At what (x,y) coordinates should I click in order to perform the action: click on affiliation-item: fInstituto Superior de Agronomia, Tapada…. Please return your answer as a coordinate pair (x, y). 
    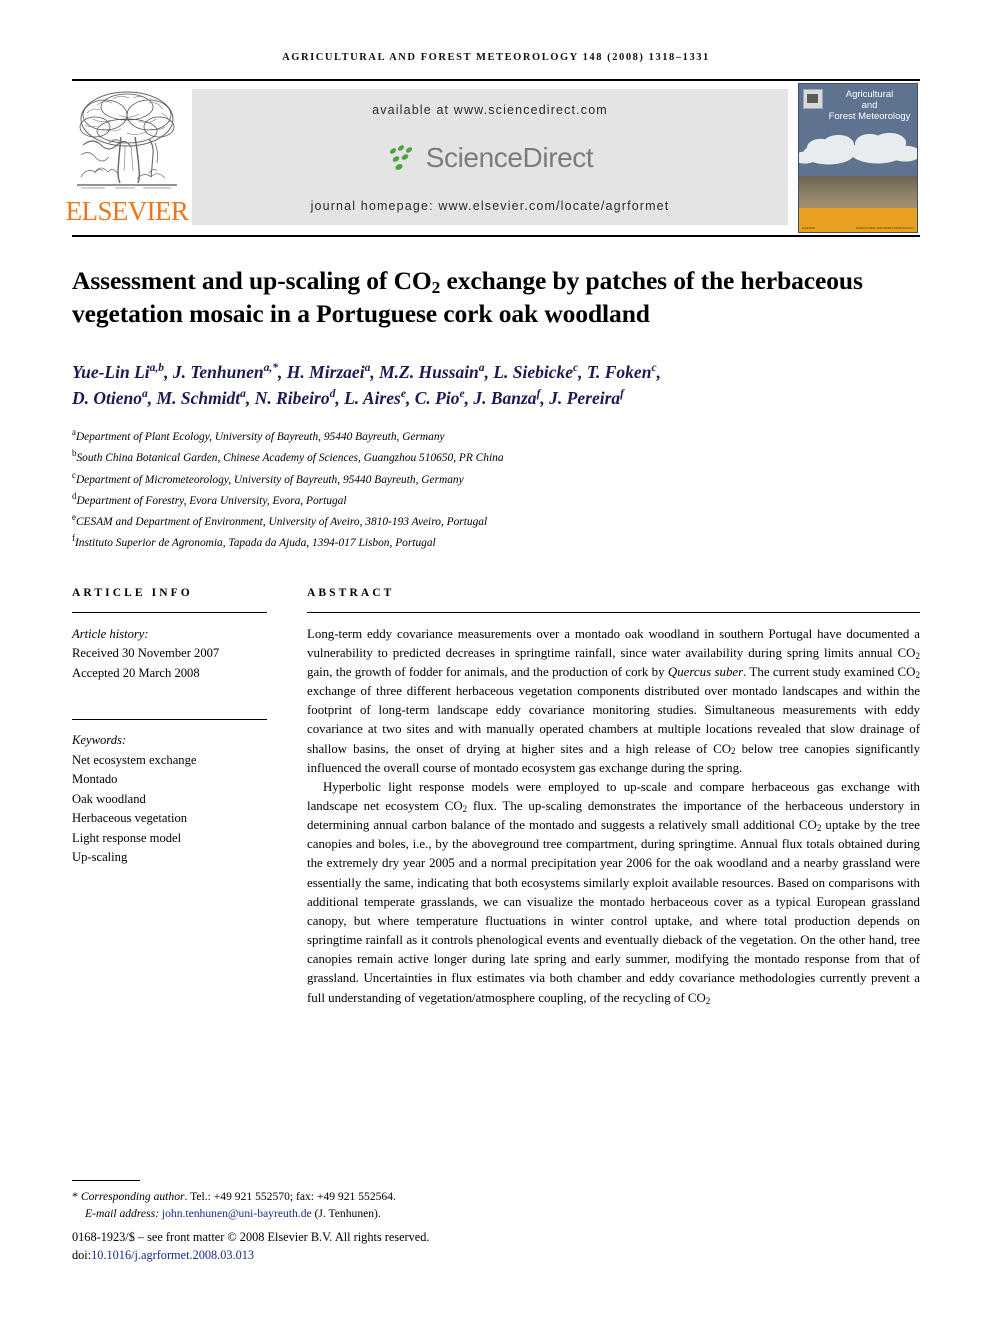
    Looking at the image, I should click on (496, 541).